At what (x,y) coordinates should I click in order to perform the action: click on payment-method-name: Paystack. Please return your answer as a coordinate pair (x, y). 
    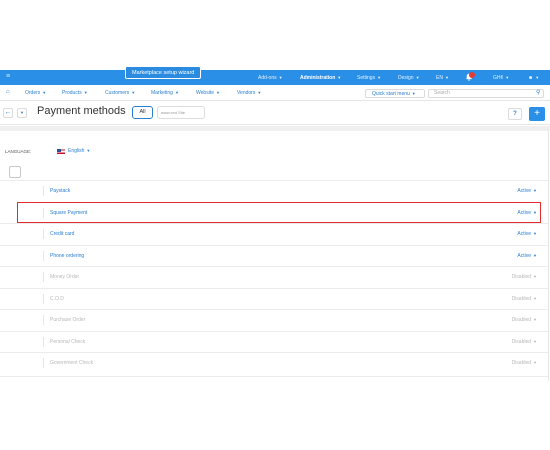
    Looking at the image, I should click on (60, 191).